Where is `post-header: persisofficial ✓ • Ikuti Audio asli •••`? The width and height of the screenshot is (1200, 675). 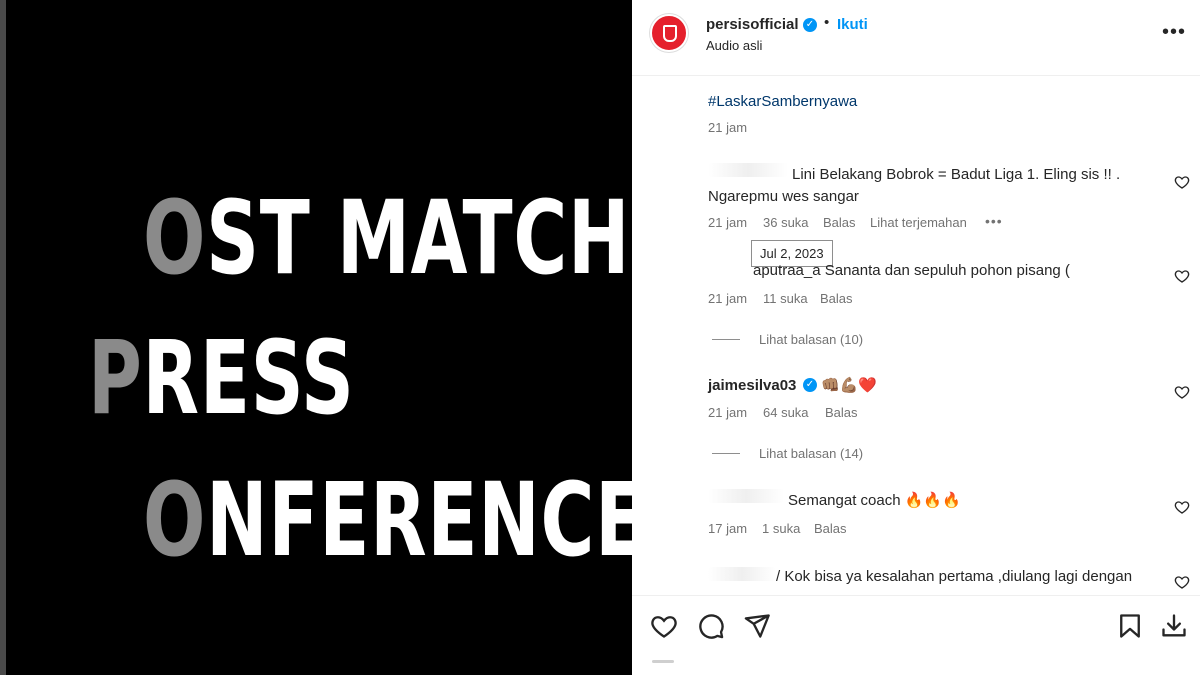
post-header: persisofficial ✓ • Ikuti Audio asli ••• is located at coordinates (916, 38).